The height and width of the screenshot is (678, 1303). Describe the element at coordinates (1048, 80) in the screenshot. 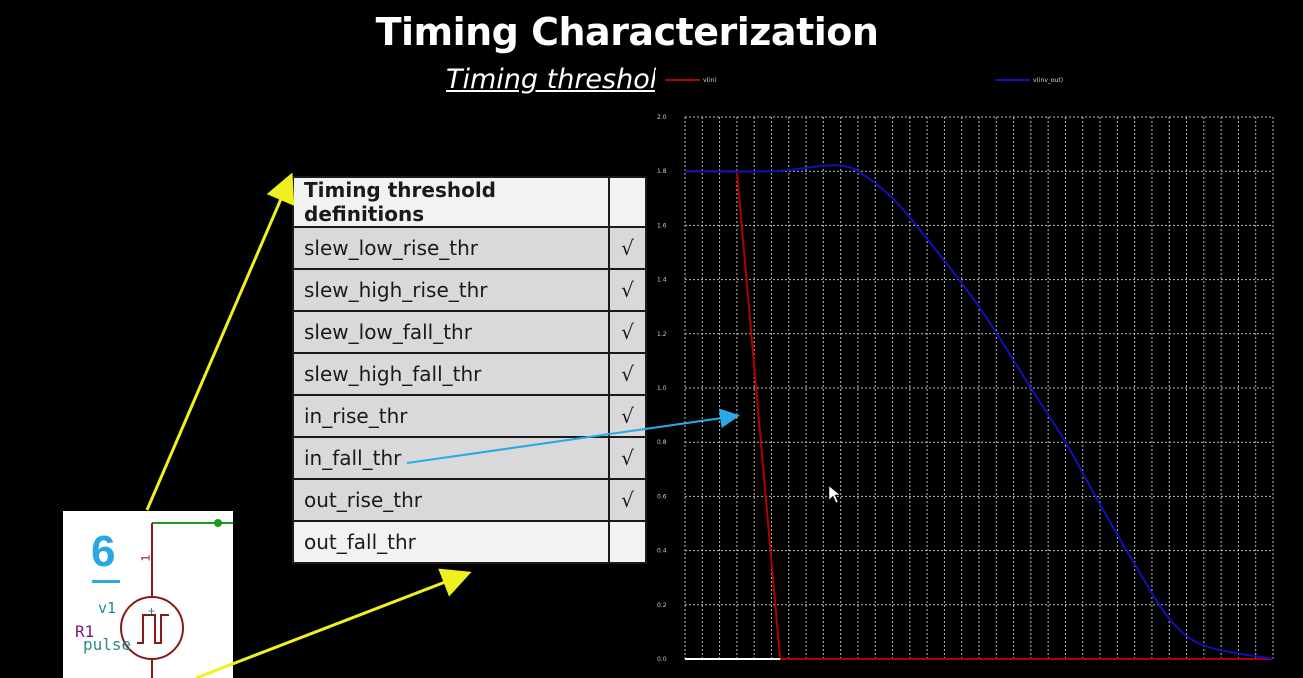

I see `legend-label: v(inv_out)` at that location.